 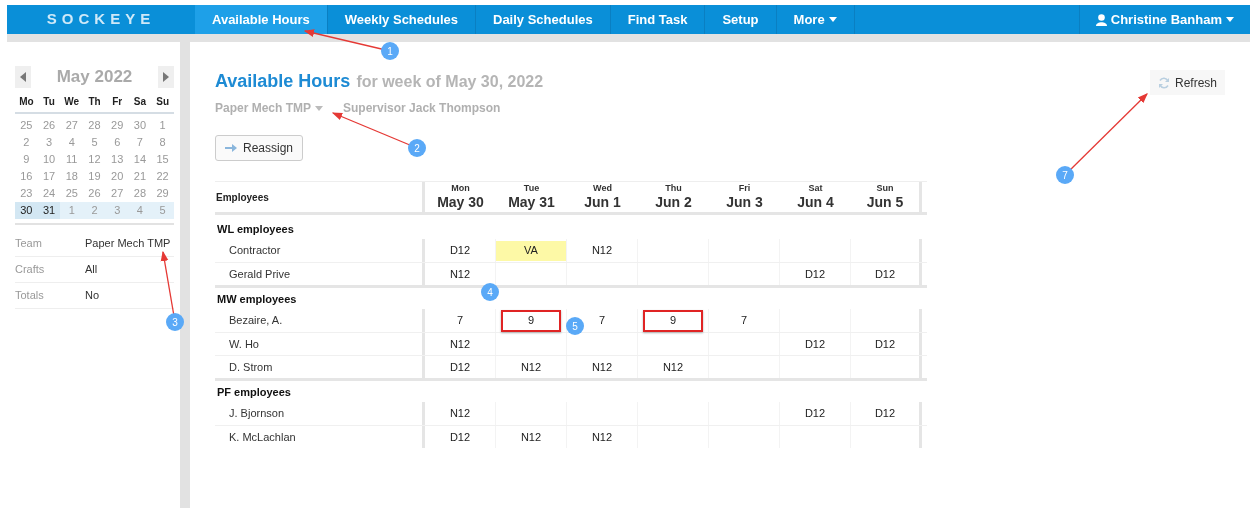 I want to click on calendar-week-row: 30 31 1 2 3 4 5, so click(x=94, y=210).